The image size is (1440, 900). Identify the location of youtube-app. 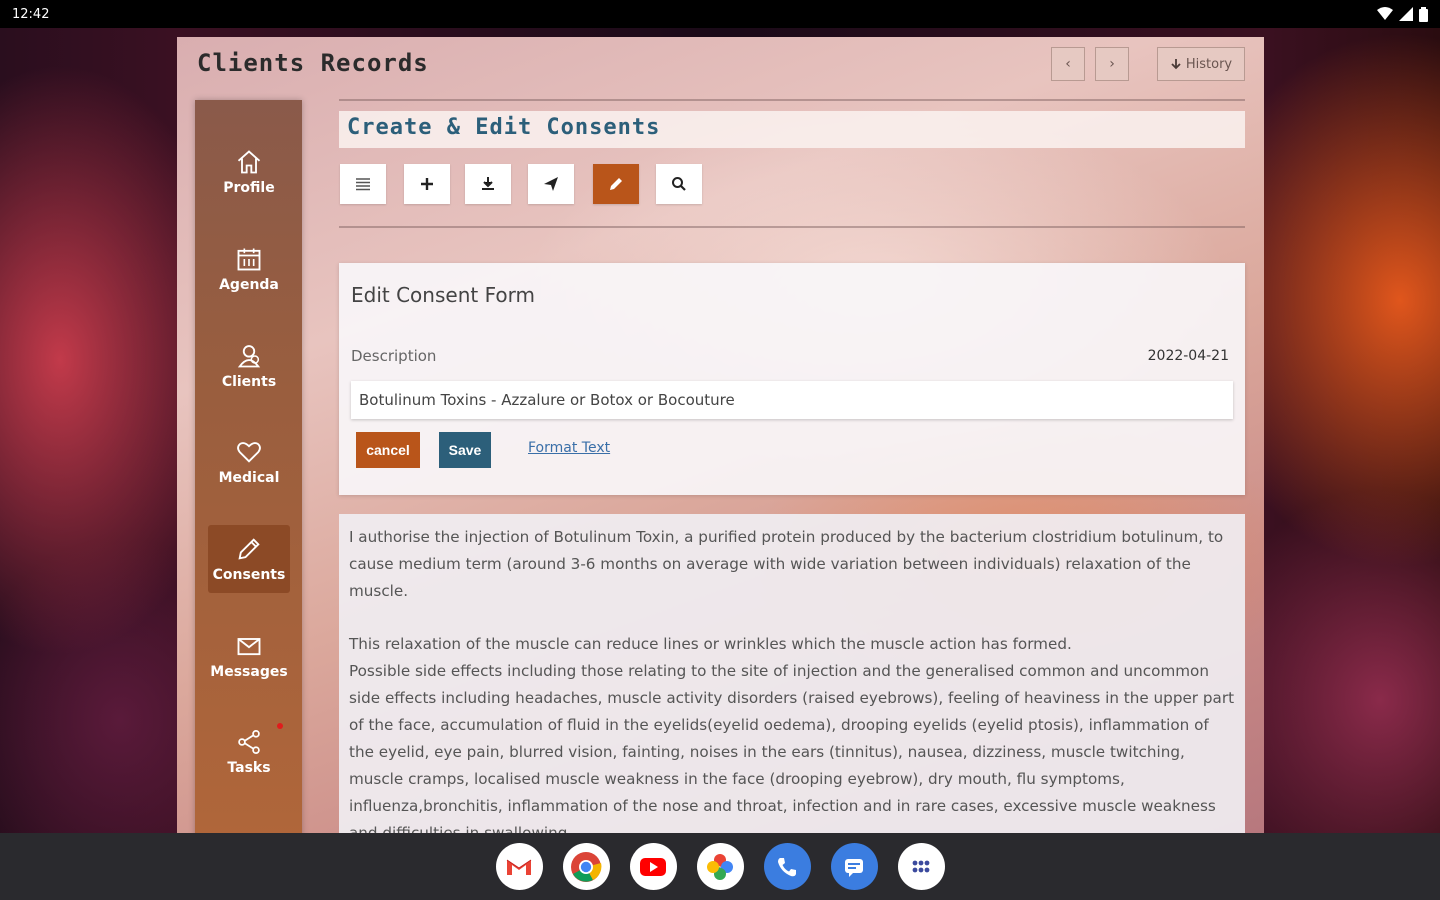
(653, 866).